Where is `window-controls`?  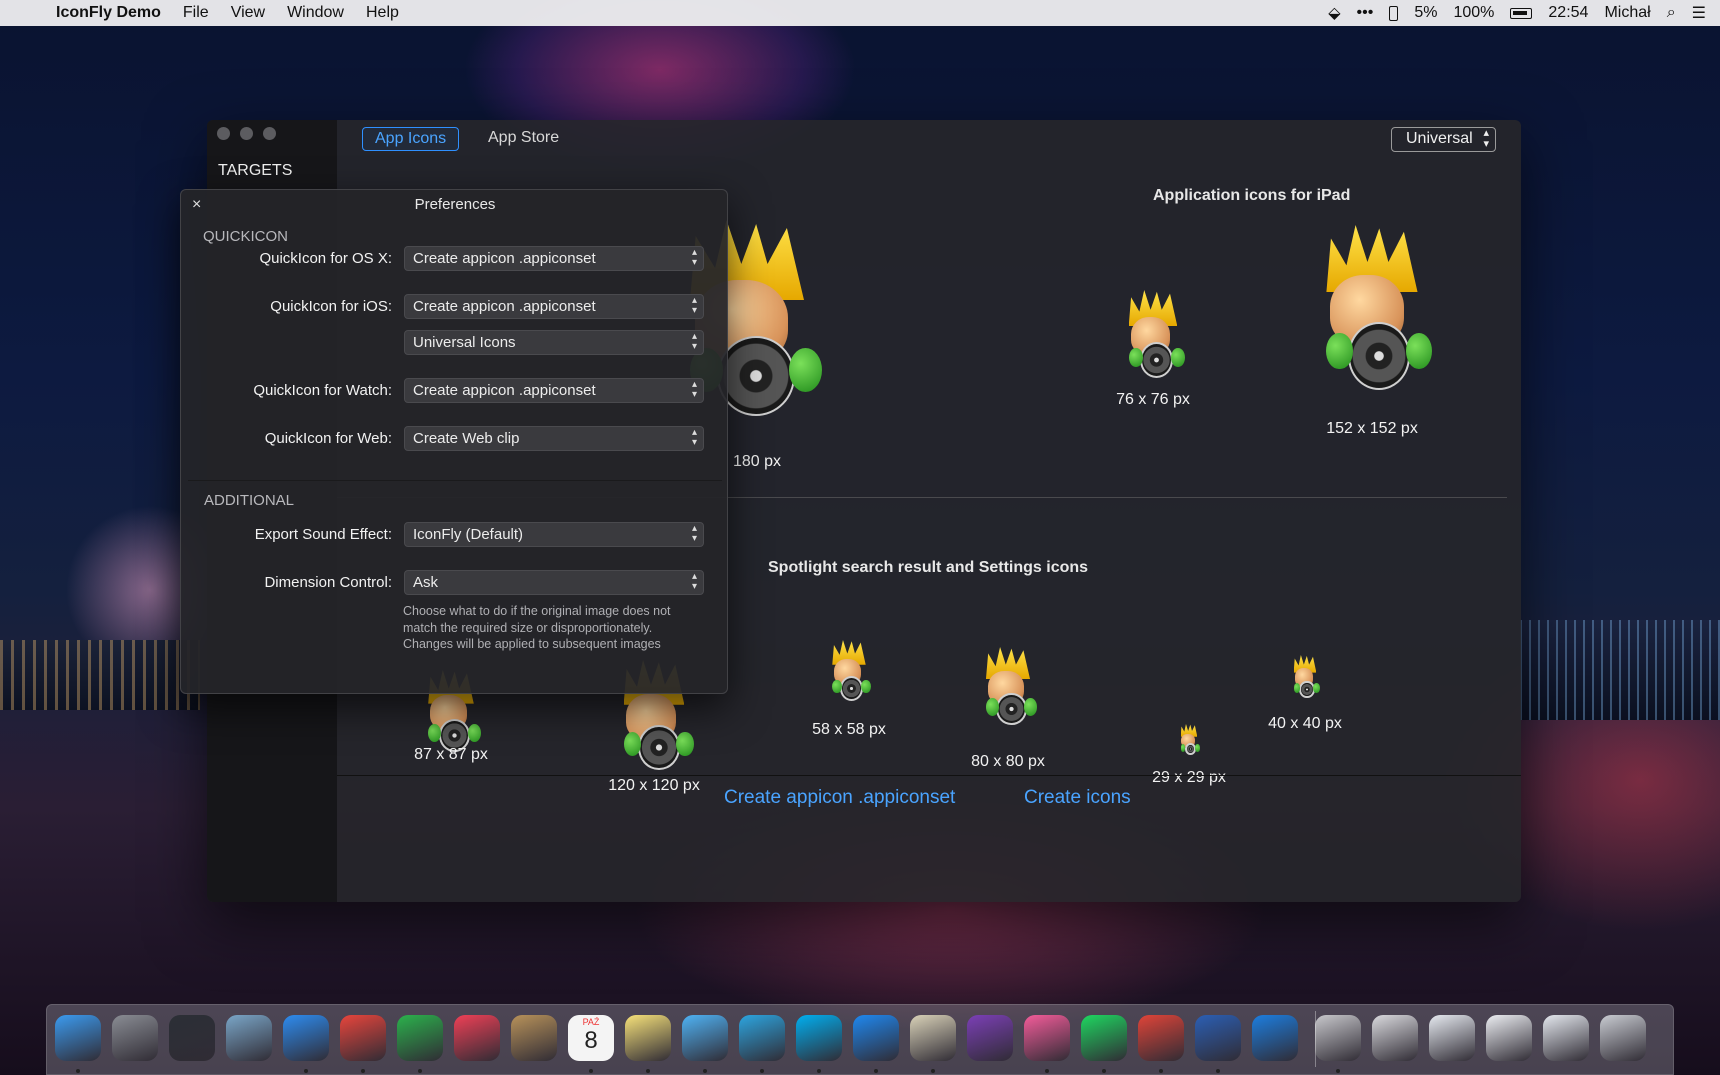 window-controls is located at coordinates (246, 133).